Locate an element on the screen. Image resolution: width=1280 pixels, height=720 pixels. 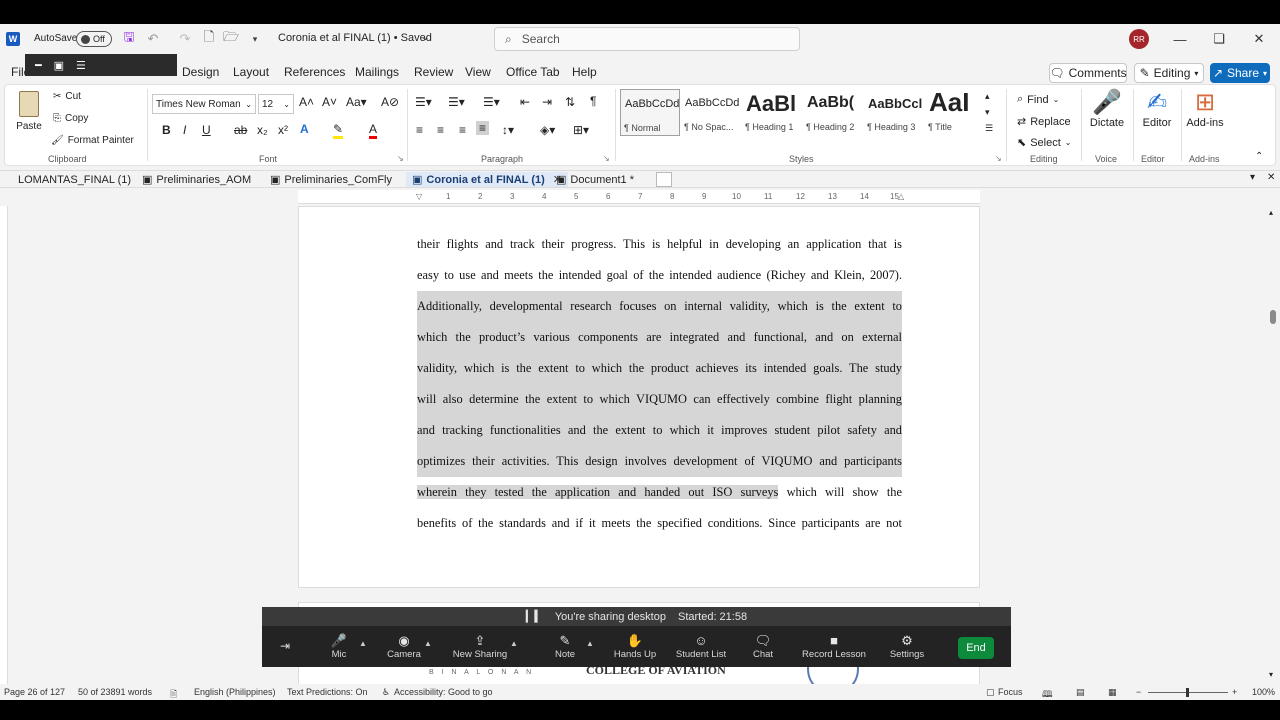
tab-layout: Layout is located at coordinates (251, 72).